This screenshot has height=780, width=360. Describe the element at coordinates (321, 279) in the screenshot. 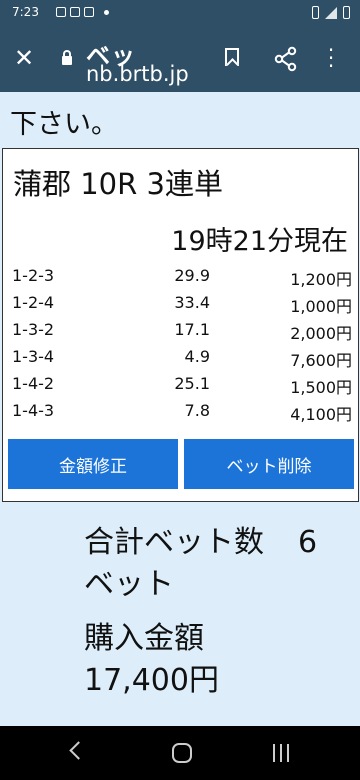

I see `bet-amount: 1,200円` at that location.